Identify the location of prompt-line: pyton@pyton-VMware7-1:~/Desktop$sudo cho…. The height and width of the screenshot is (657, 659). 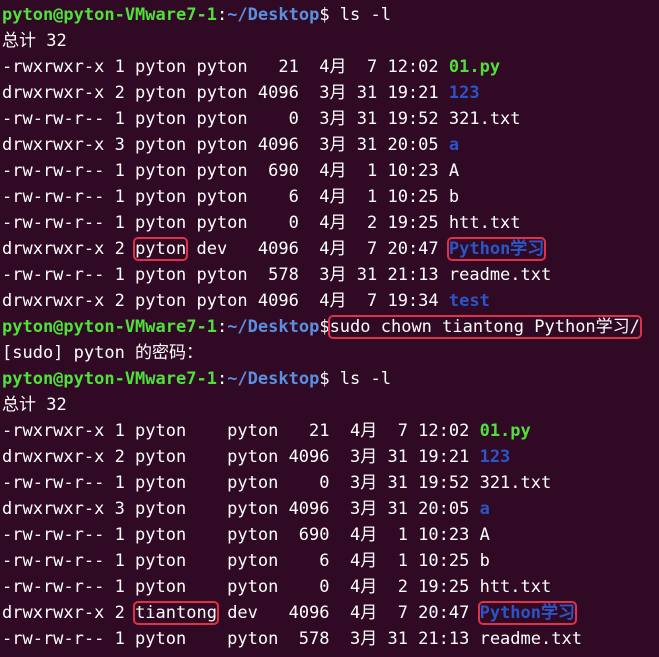
(330, 327).